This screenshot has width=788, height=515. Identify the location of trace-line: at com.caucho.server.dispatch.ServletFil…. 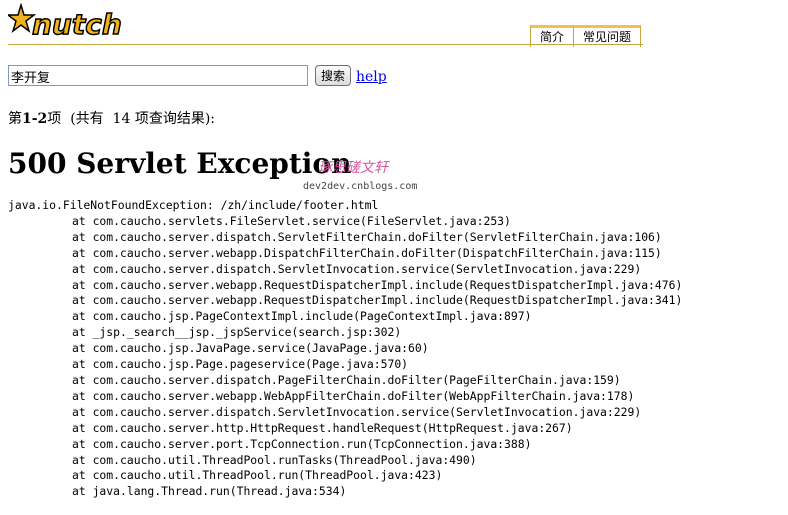
(367, 236).